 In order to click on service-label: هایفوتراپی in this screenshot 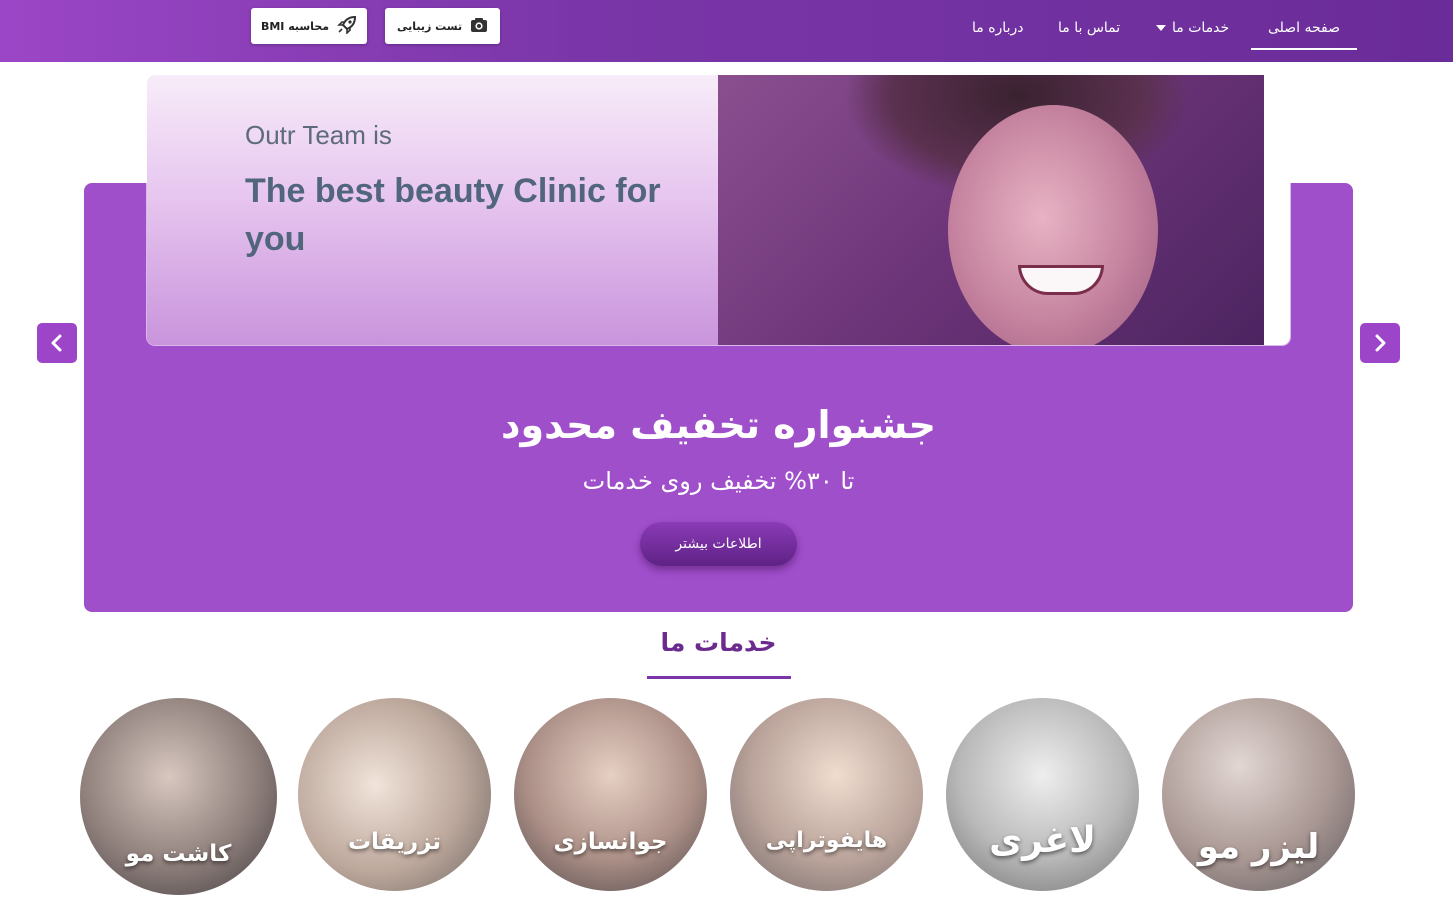, I will do `click(826, 840)`.